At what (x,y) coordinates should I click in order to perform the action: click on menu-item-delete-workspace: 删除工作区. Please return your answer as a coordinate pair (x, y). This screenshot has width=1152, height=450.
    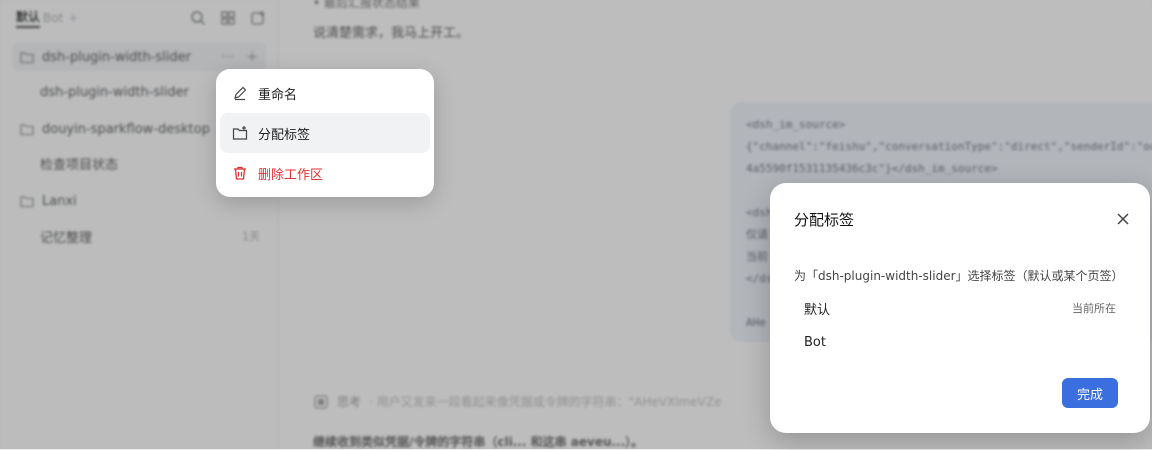
    Looking at the image, I should click on (325, 173).